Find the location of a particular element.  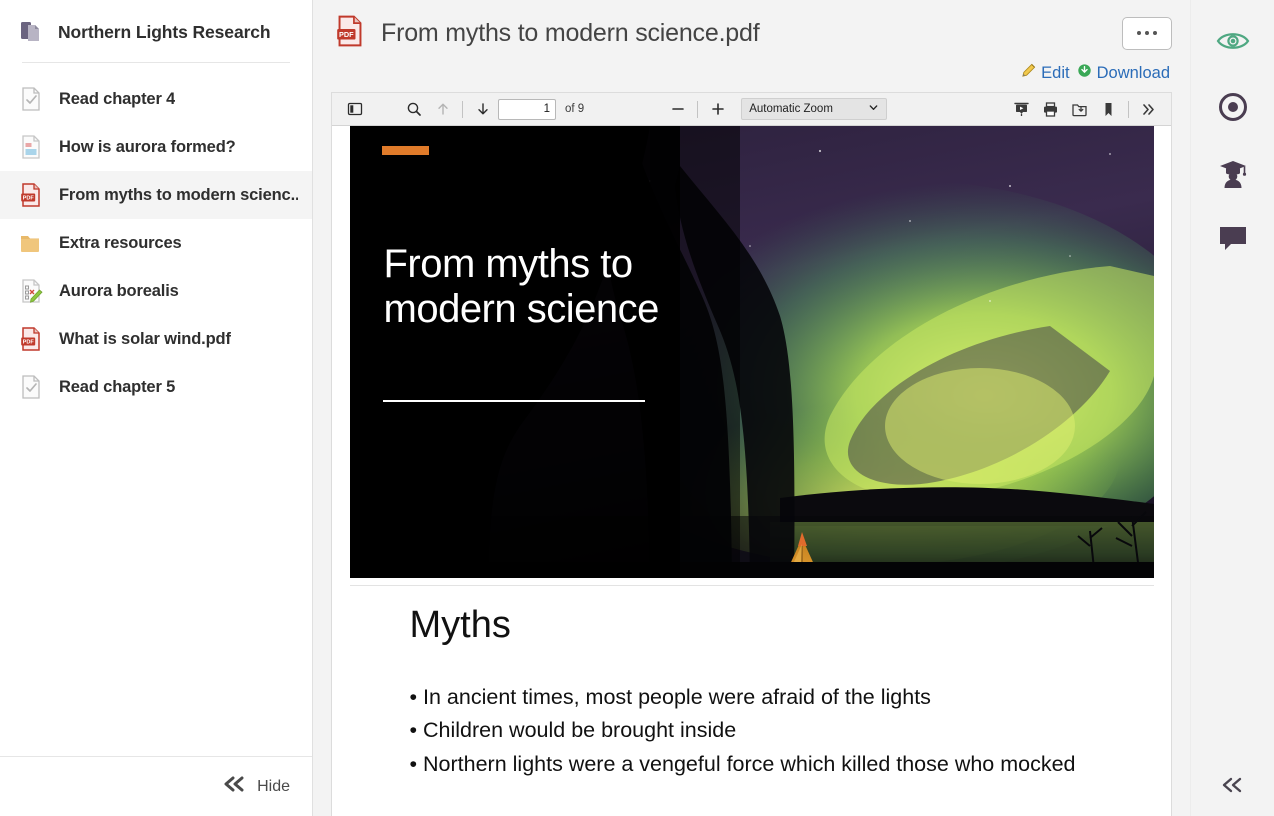

zoom-level-select: Automatic Zoom is located at coordinates (814, 109).